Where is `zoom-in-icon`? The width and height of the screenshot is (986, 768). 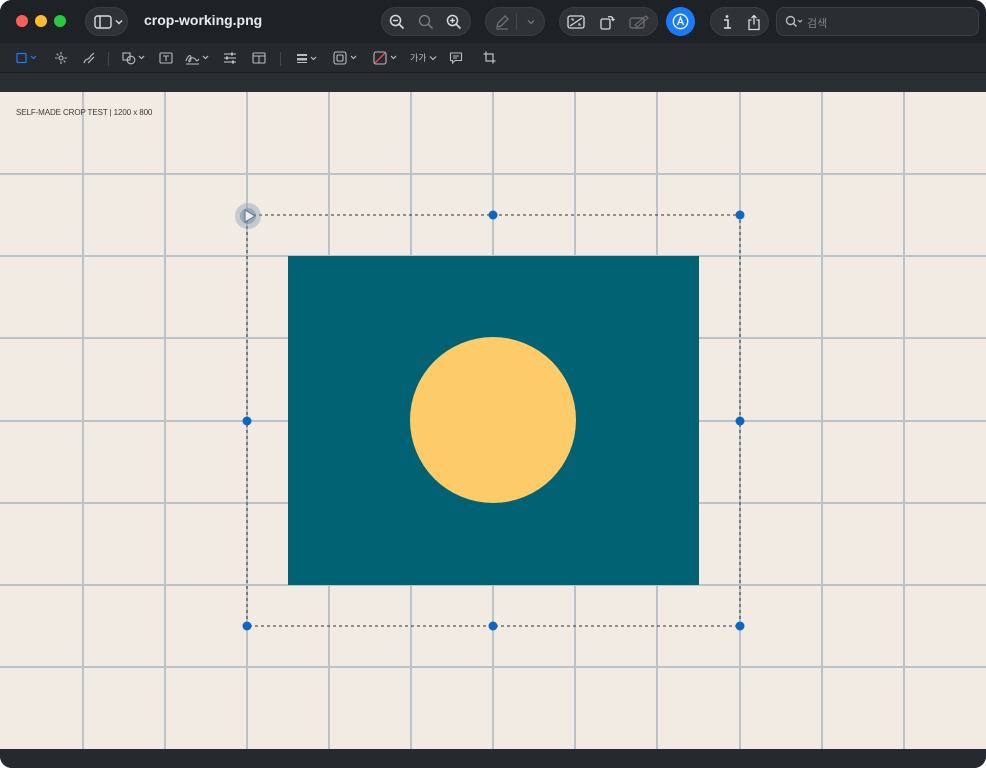
zoom-in-icon is located at coordinates (454, 22).